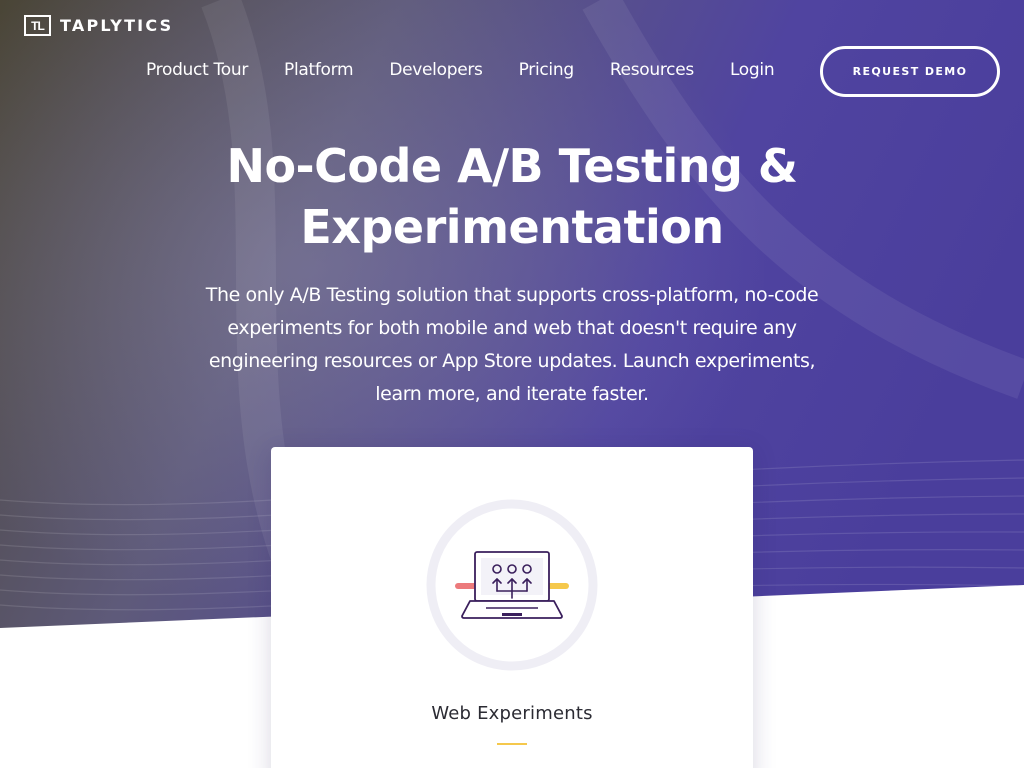  What do you see at coordinates (512, 713) in the screenshot?
I see `card-title: Web Experiments` at bounding box center [512, 713].